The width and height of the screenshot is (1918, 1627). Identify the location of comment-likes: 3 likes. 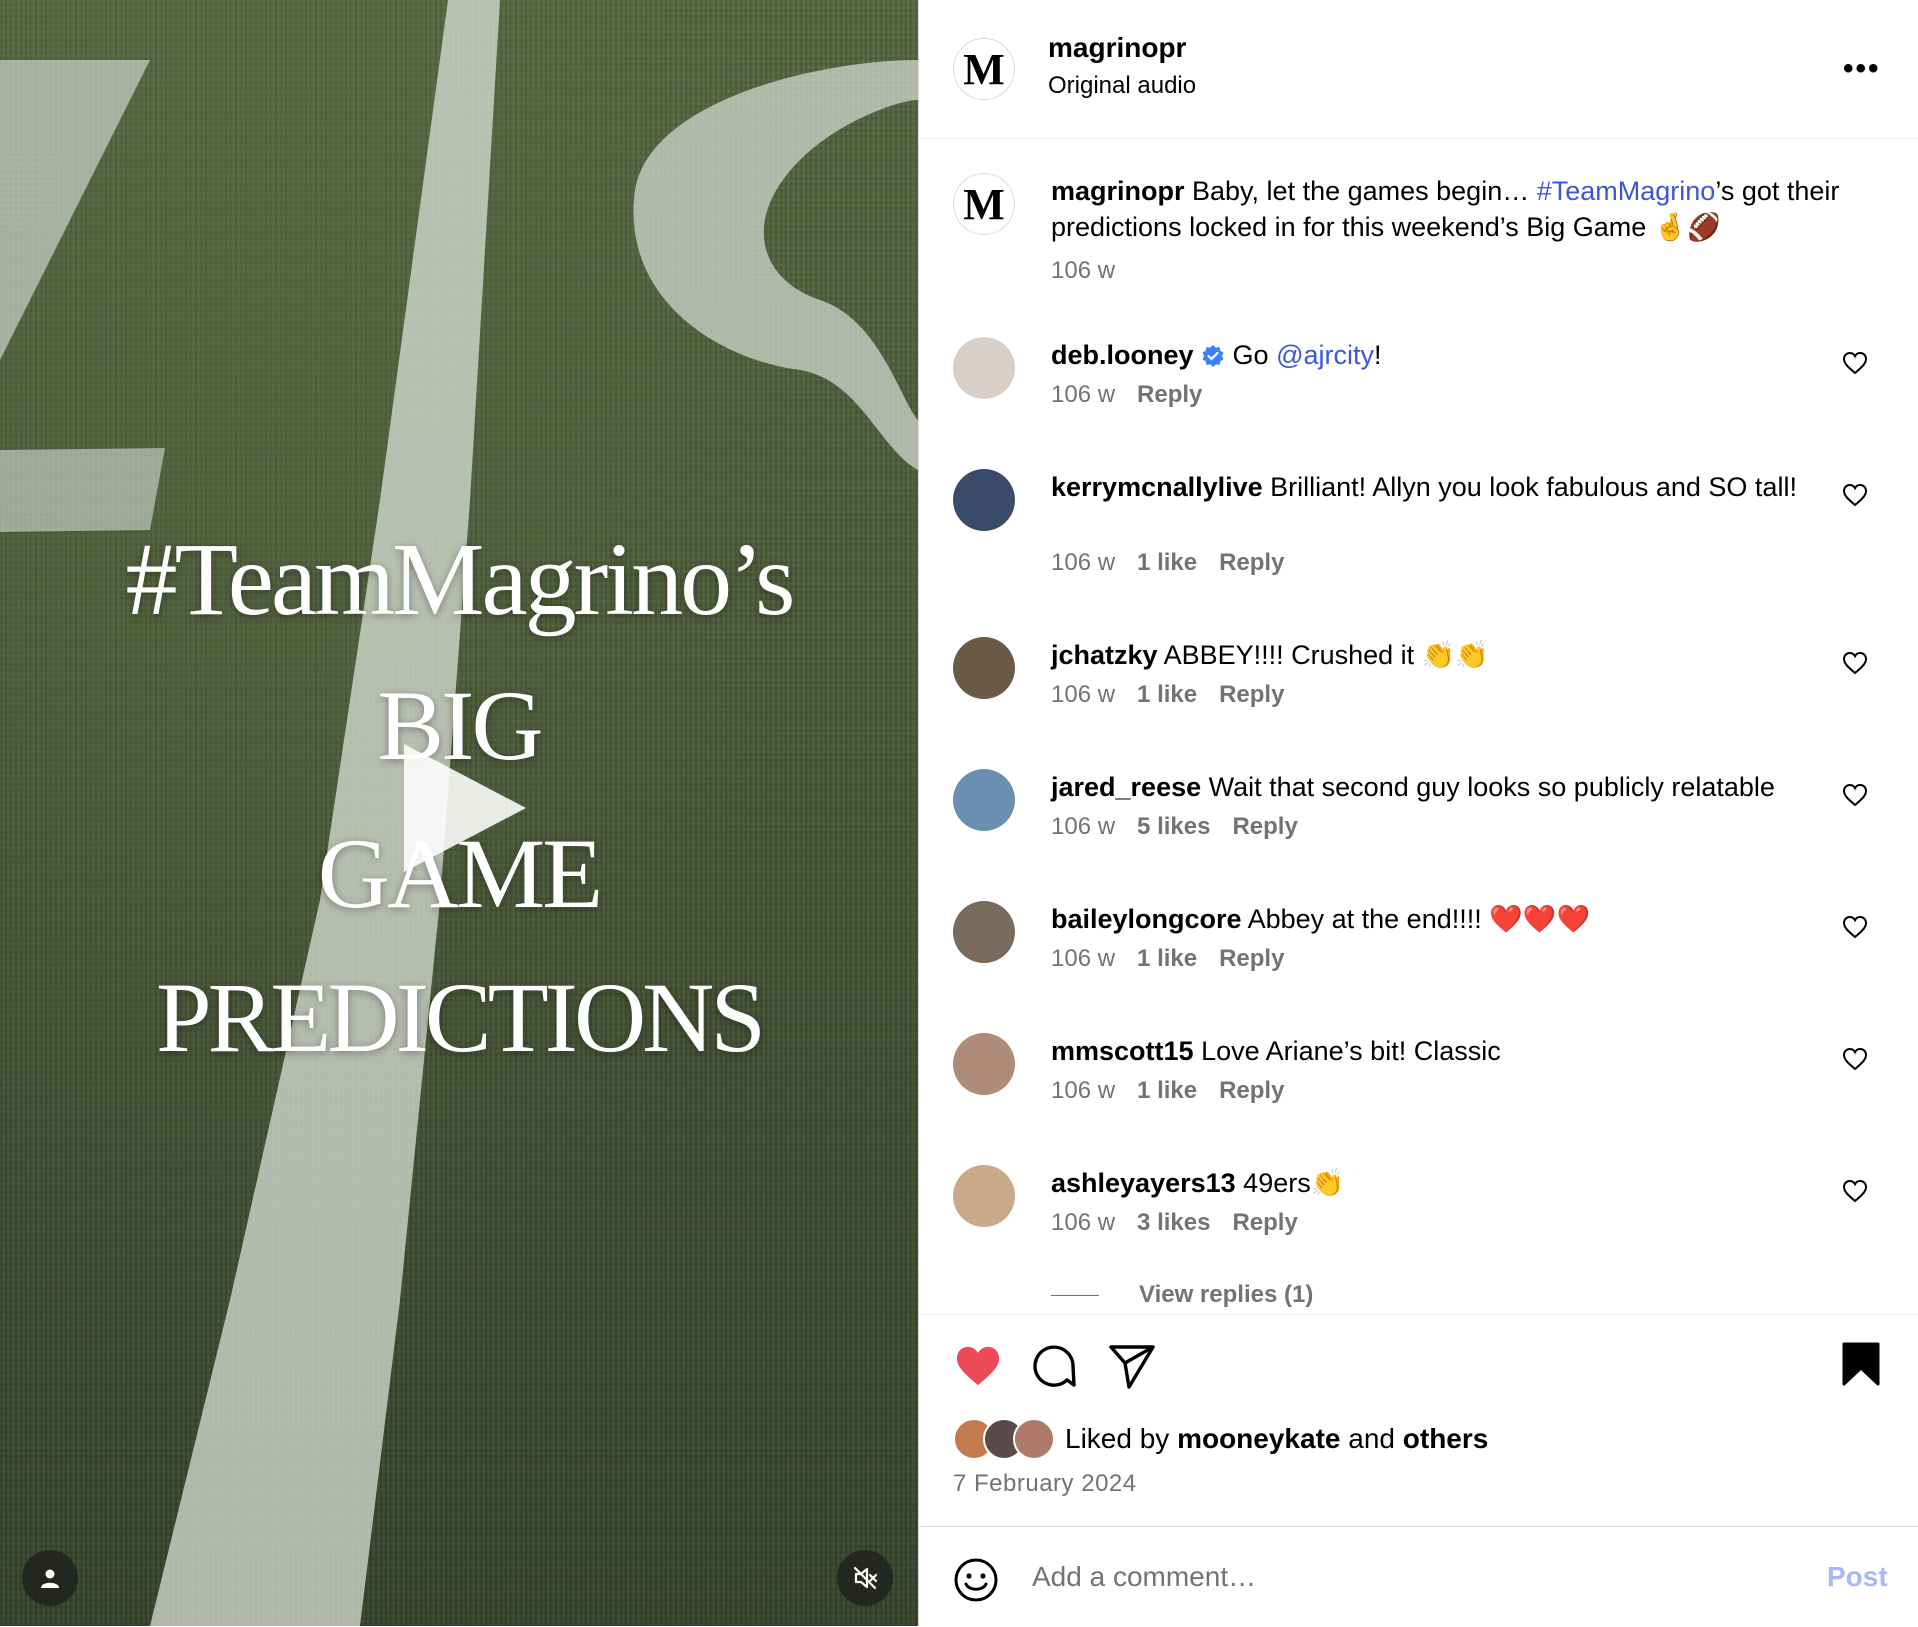
(1173, 1222).